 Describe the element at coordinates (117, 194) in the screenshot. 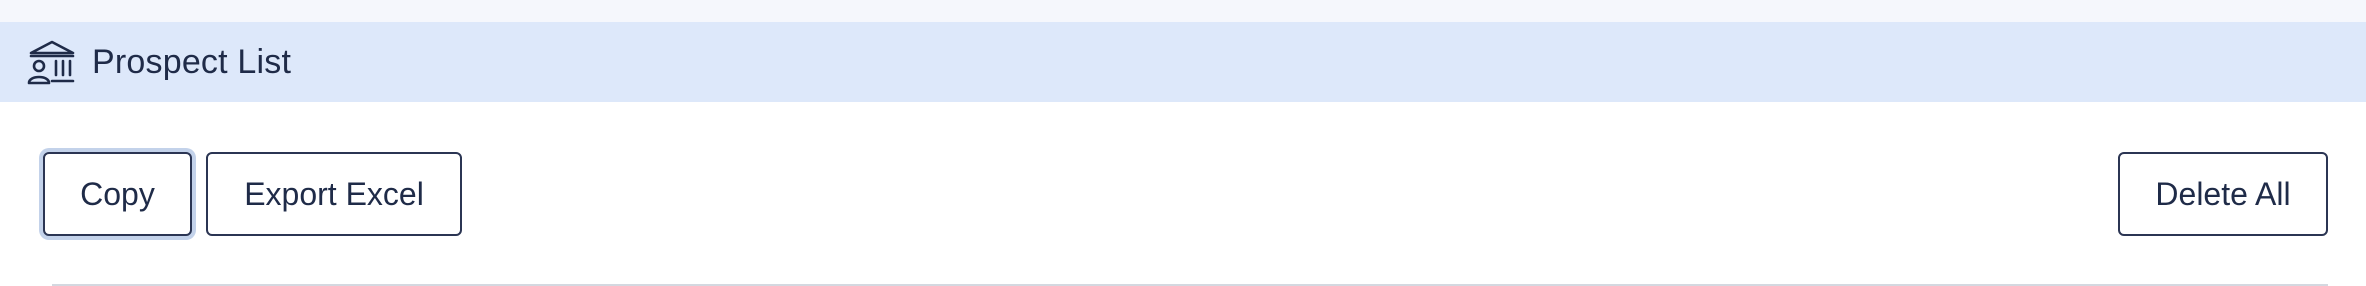

I see `copy-button: Copy` at that location.